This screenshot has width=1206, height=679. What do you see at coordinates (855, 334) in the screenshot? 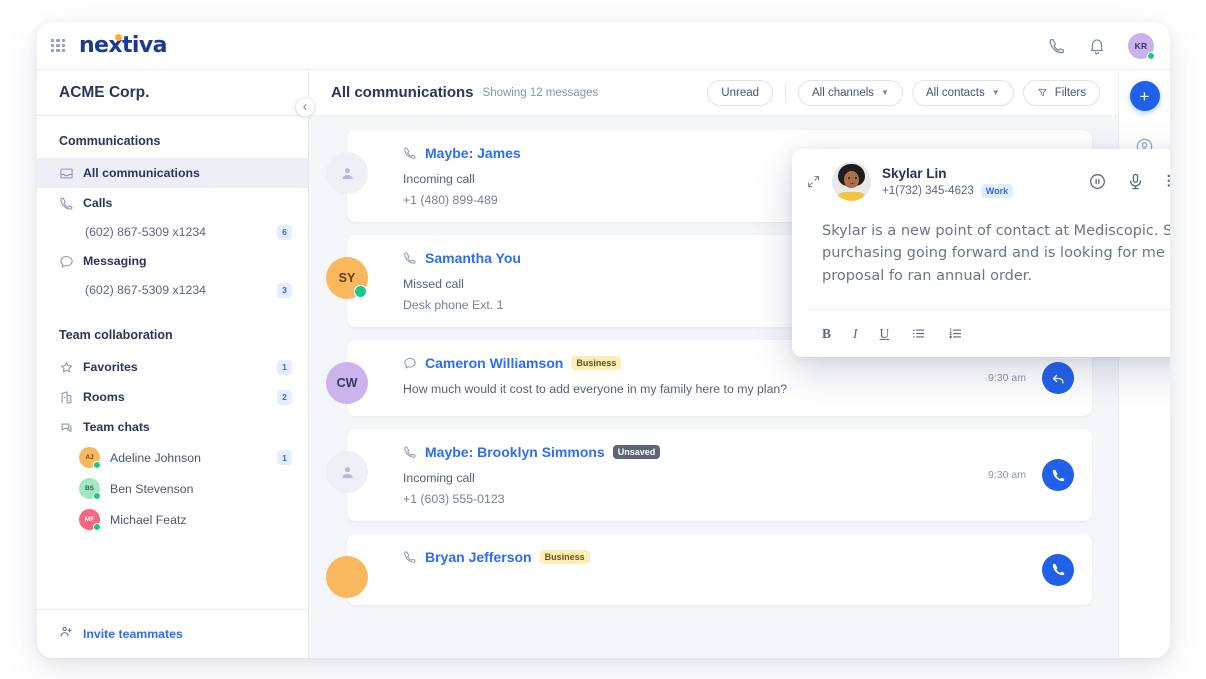
I see `italic-button: I` at bounding box center [855, 334].